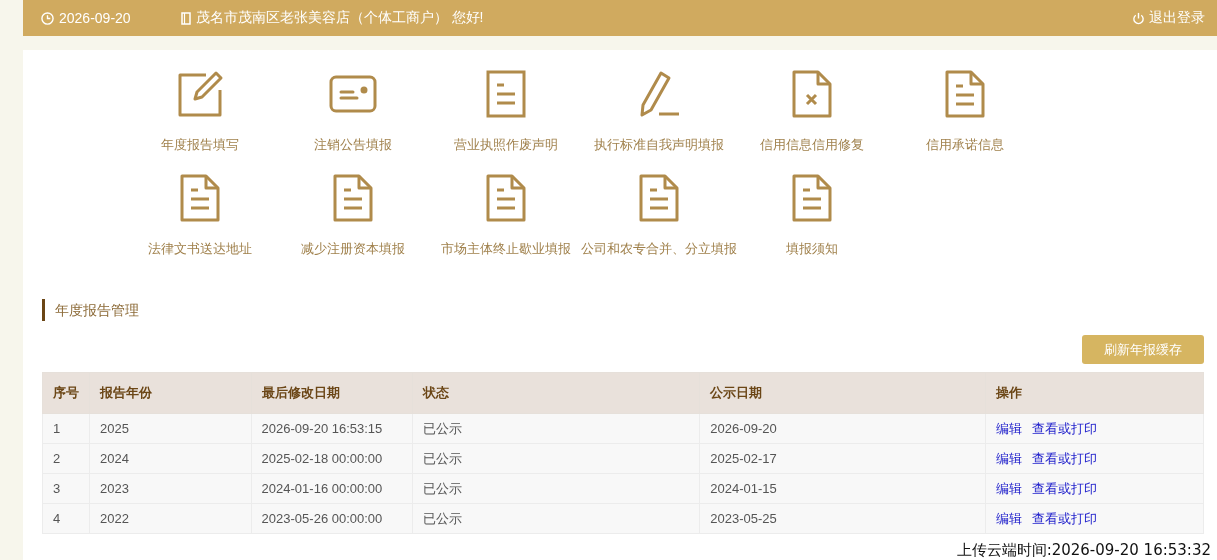 This screenshot has width=1217, height=560. Describe the element at coordinates (505, 145) in the screenshot. I see `service-link: 营业执照作废声明` at that location.